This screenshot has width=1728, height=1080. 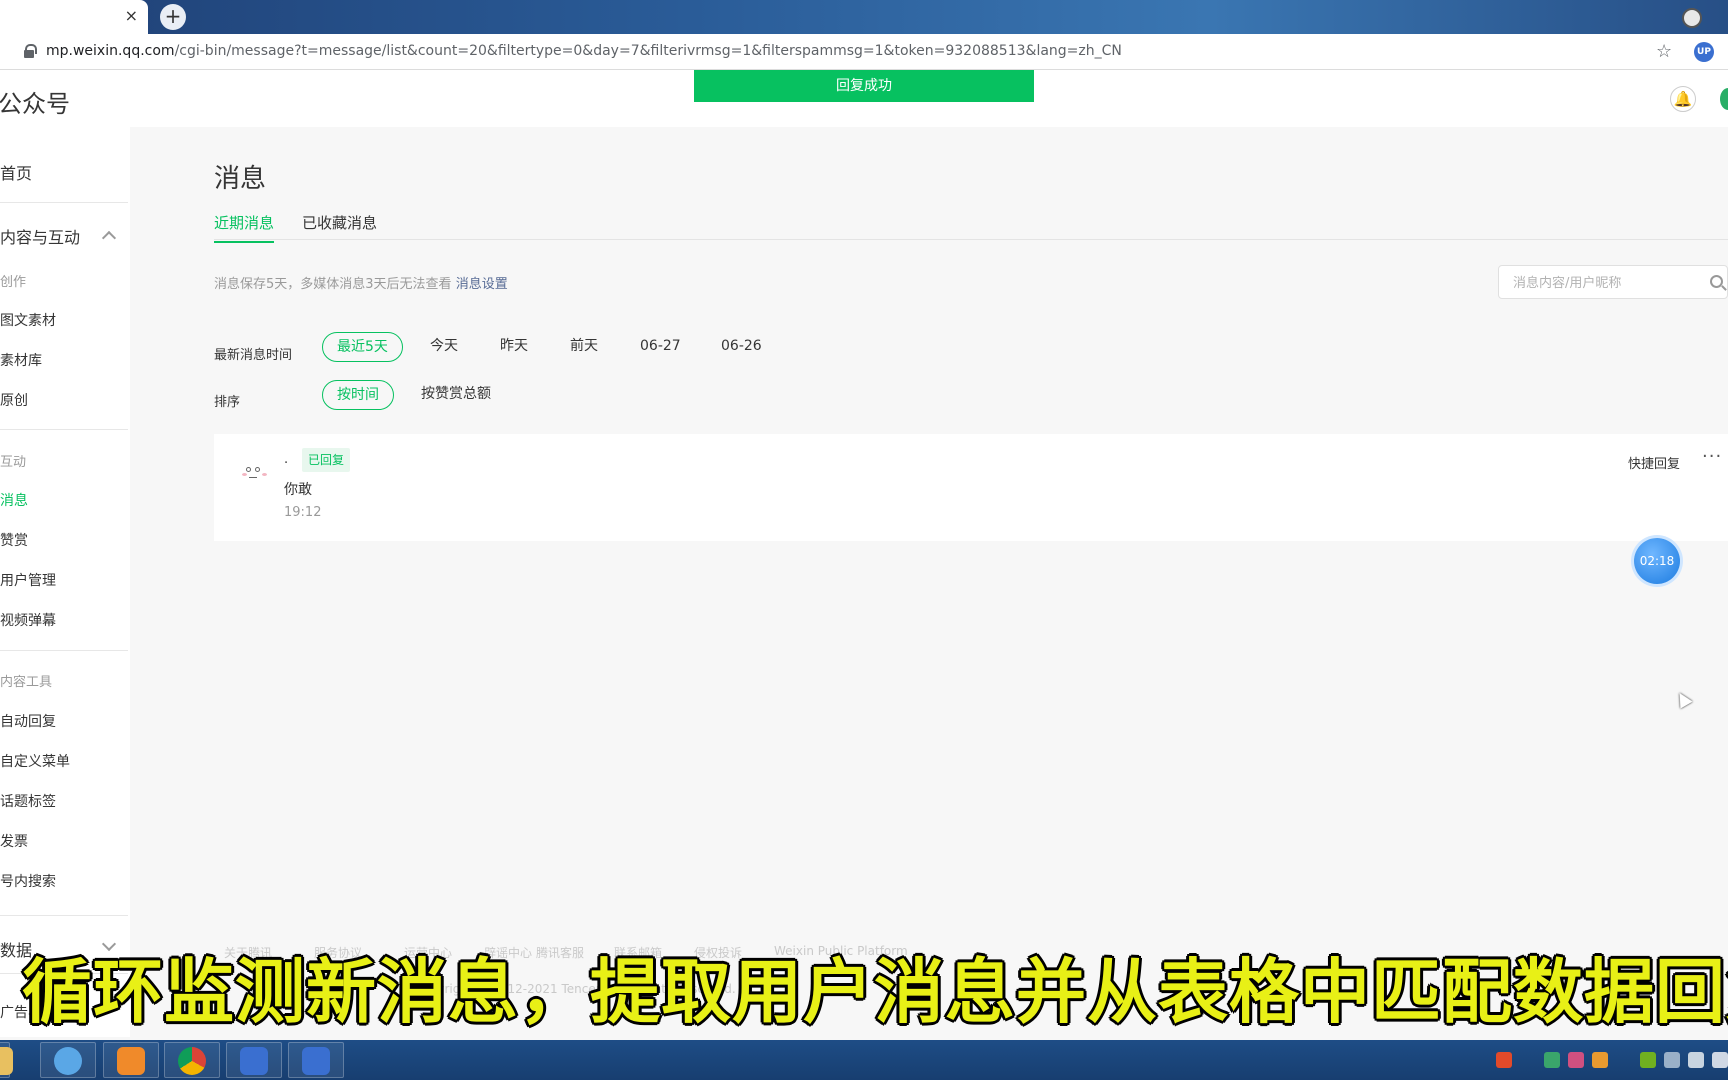 I want to click on new-tab-button: +, so click(x=173, y=17).